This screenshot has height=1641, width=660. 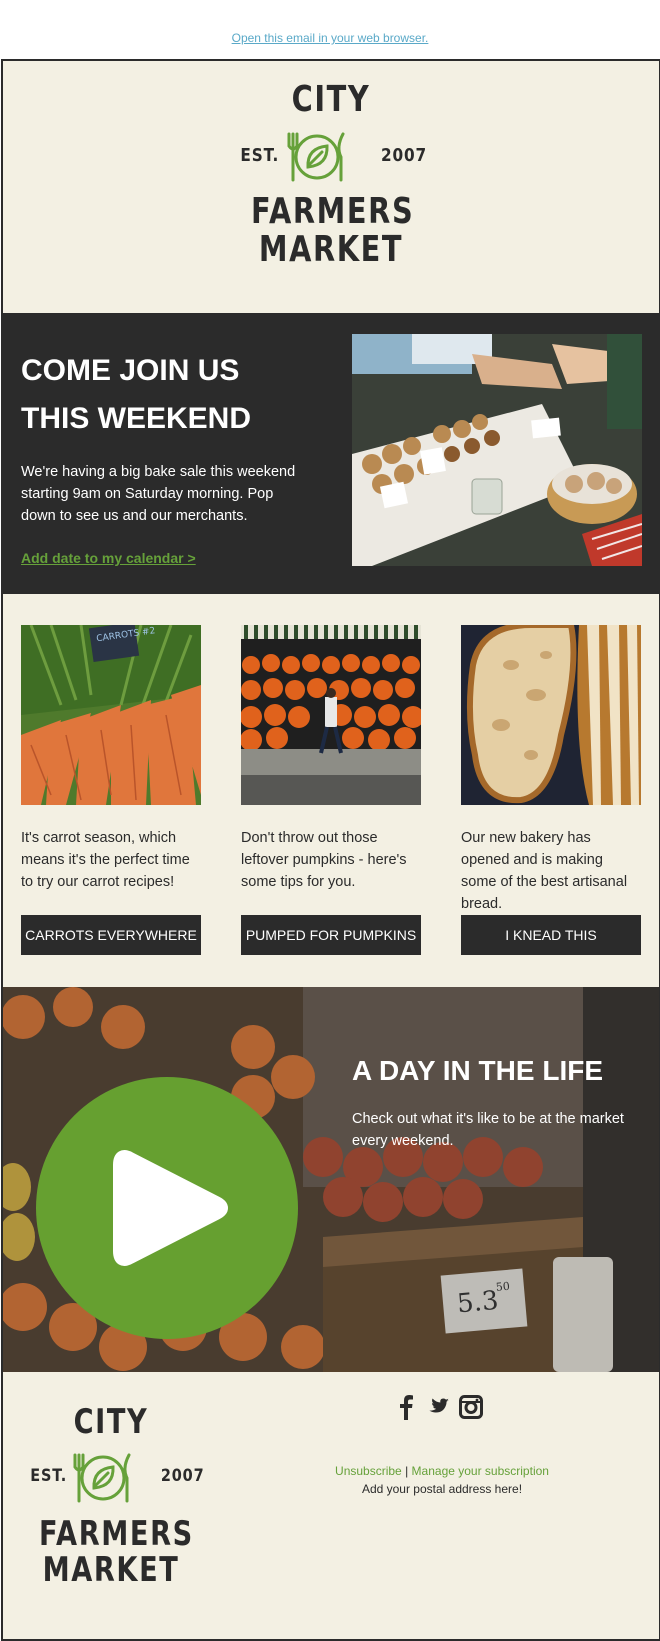 What do you see at coordinates (480, 1471) in the screenshot?
I see `manage-subscription-link: Manage your subscription` at bounding box center [480, 1471].